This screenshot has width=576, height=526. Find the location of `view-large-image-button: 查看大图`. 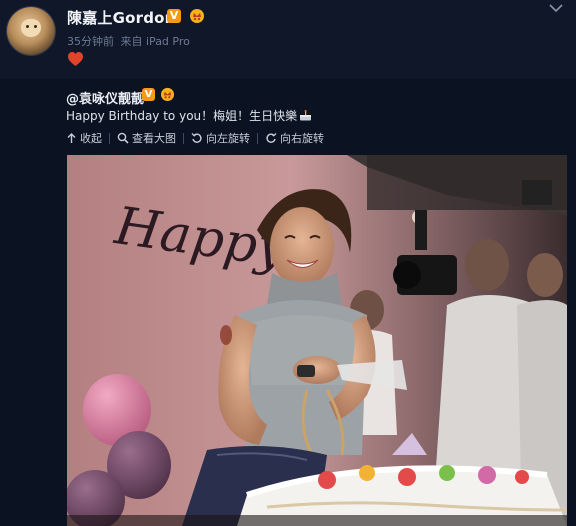

view-large-image-button: 查看大图 is located at coordinates (146, 138).